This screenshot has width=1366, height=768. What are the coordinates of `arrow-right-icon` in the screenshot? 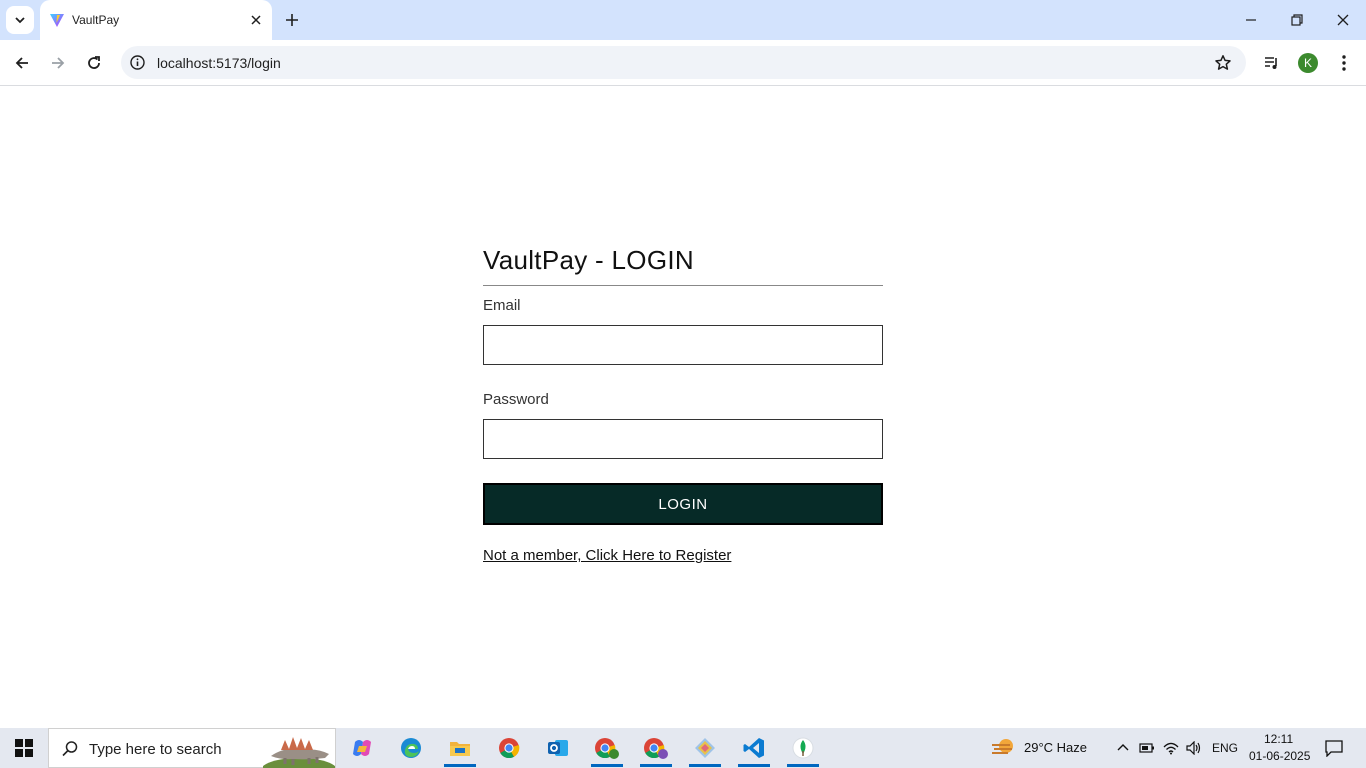 It's located at (58, 63).